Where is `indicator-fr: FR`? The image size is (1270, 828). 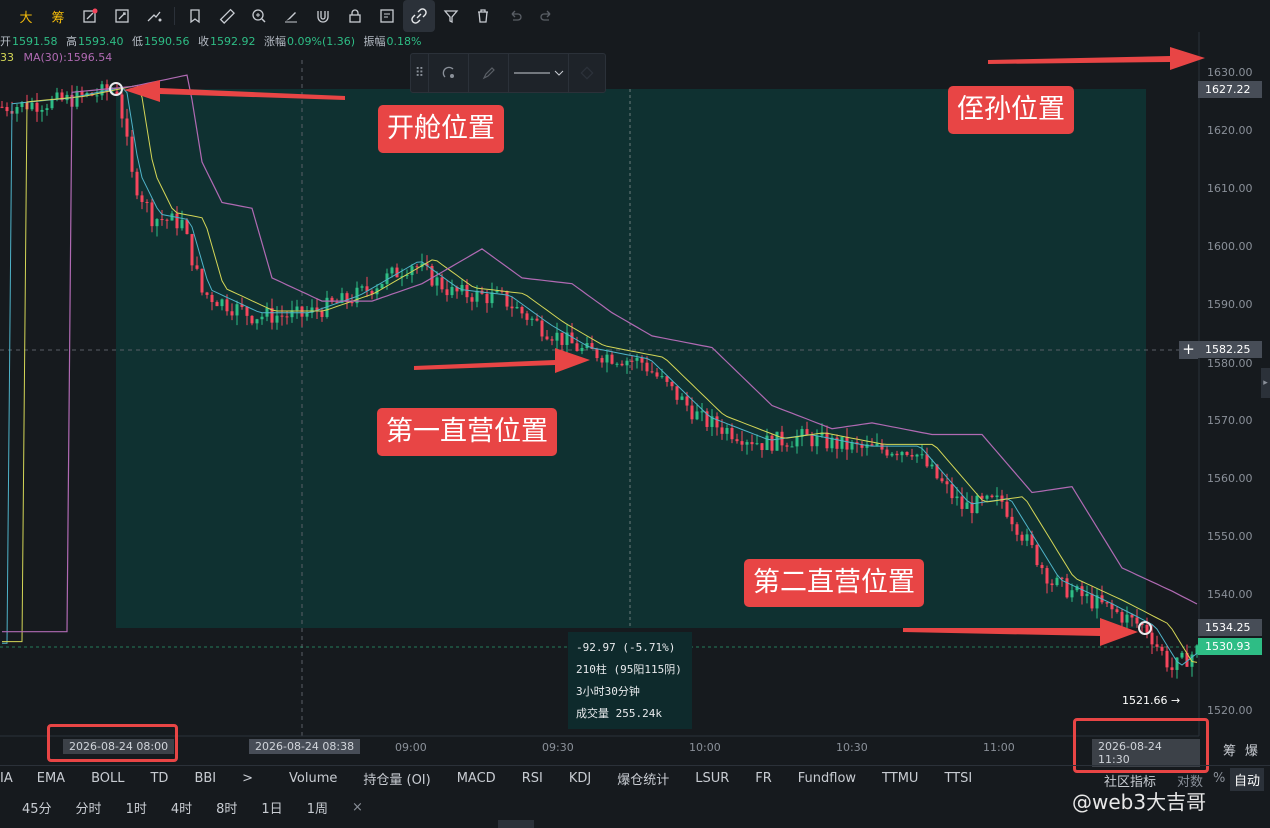 indicator-fr: FR is located at coordinates (763, 778).